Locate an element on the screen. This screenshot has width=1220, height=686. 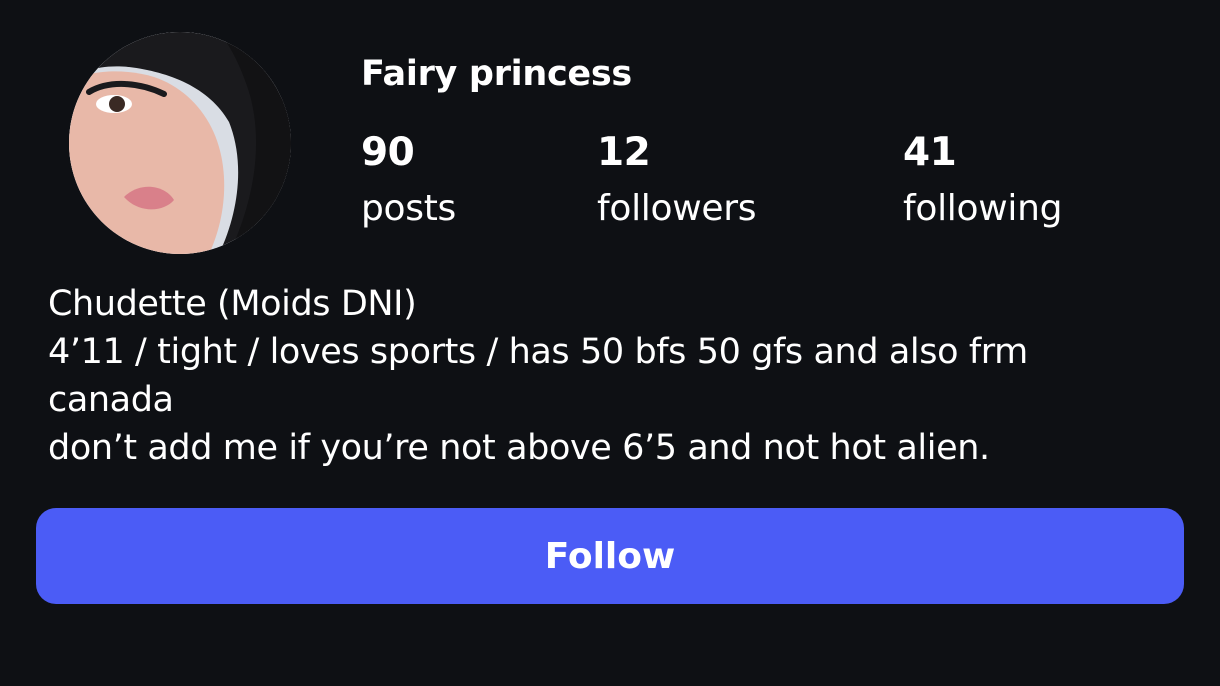
followers-label: followers is located at coordinates (677, 208).